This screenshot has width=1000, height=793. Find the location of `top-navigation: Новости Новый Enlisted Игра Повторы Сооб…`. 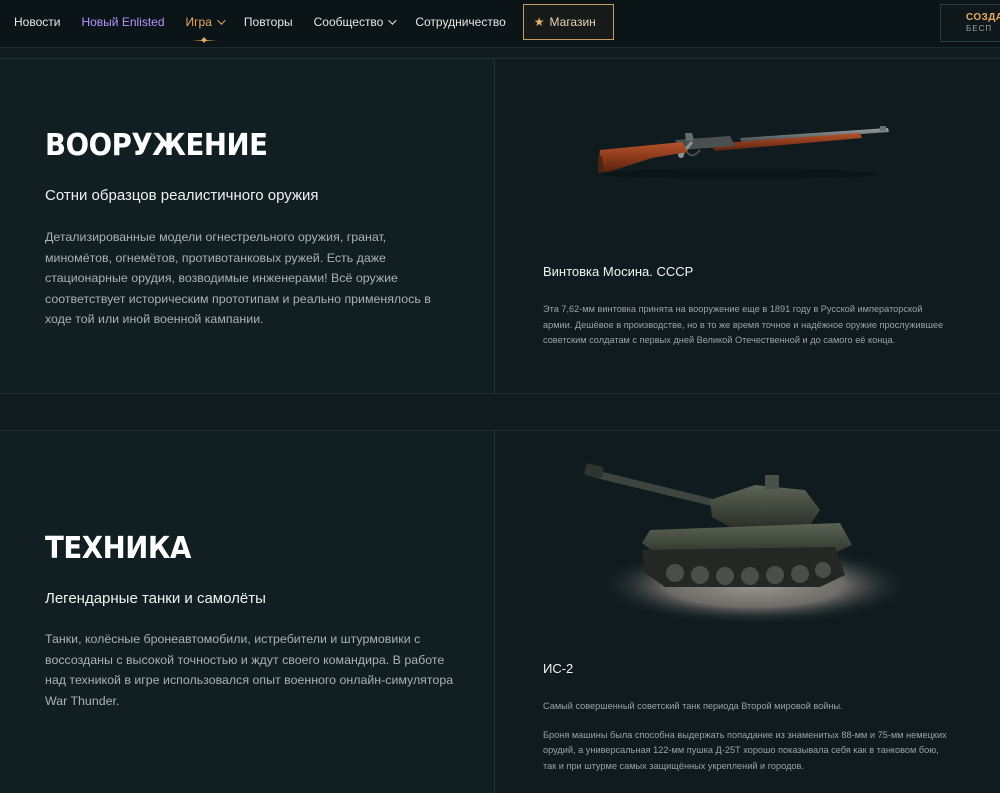

top-navigation: Новости Новый Enlisted Игра Повторы Сооб… is located at coordinates (500, 24).